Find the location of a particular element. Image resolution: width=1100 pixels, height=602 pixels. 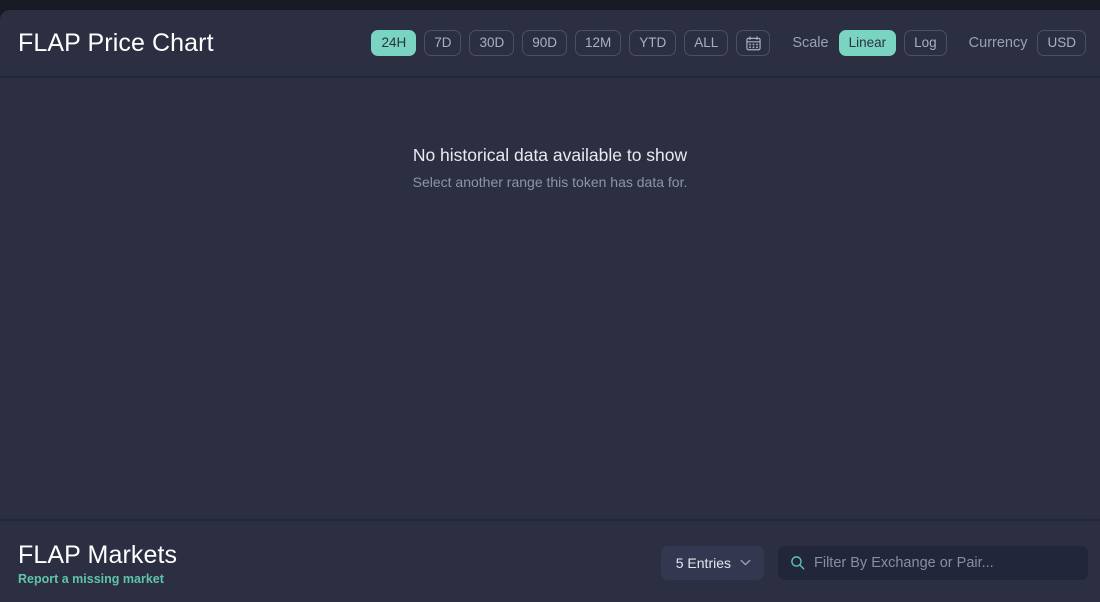

scale-button-log: Log is located at coordinates (925, 43).